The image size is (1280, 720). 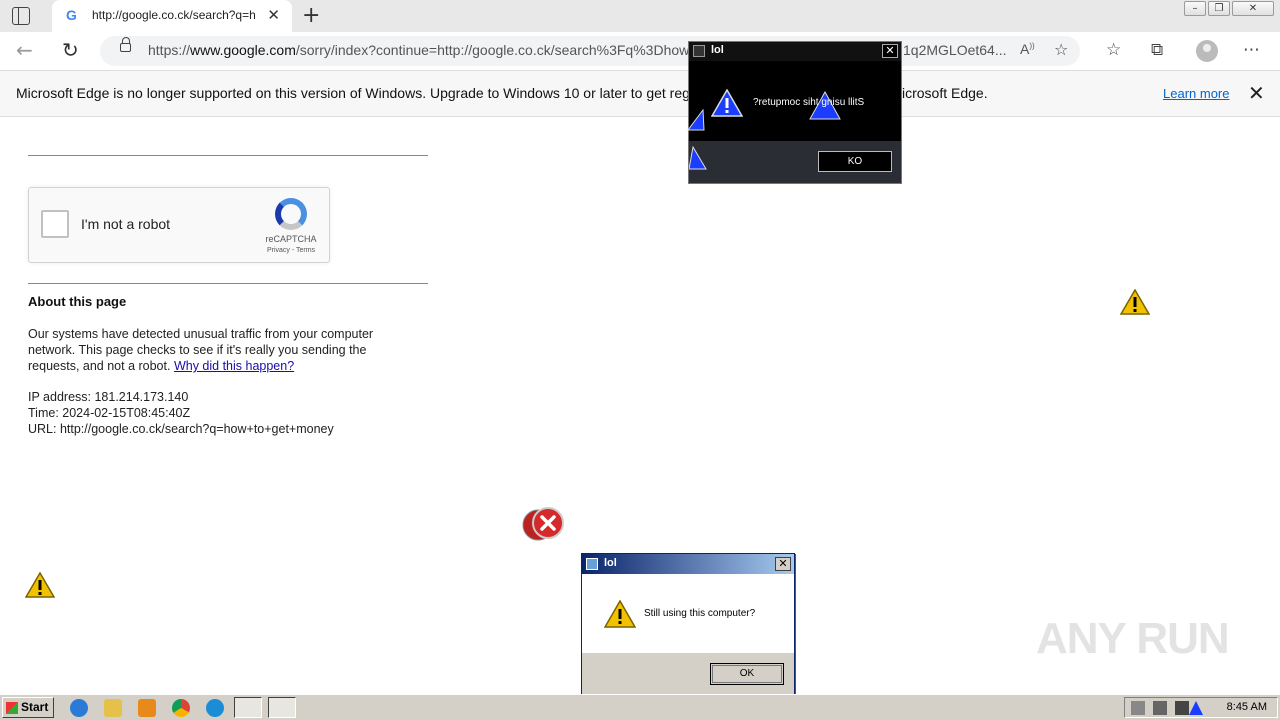 I want to click on window-controls: – ❐ ✕, so click(x=1229, y=8).